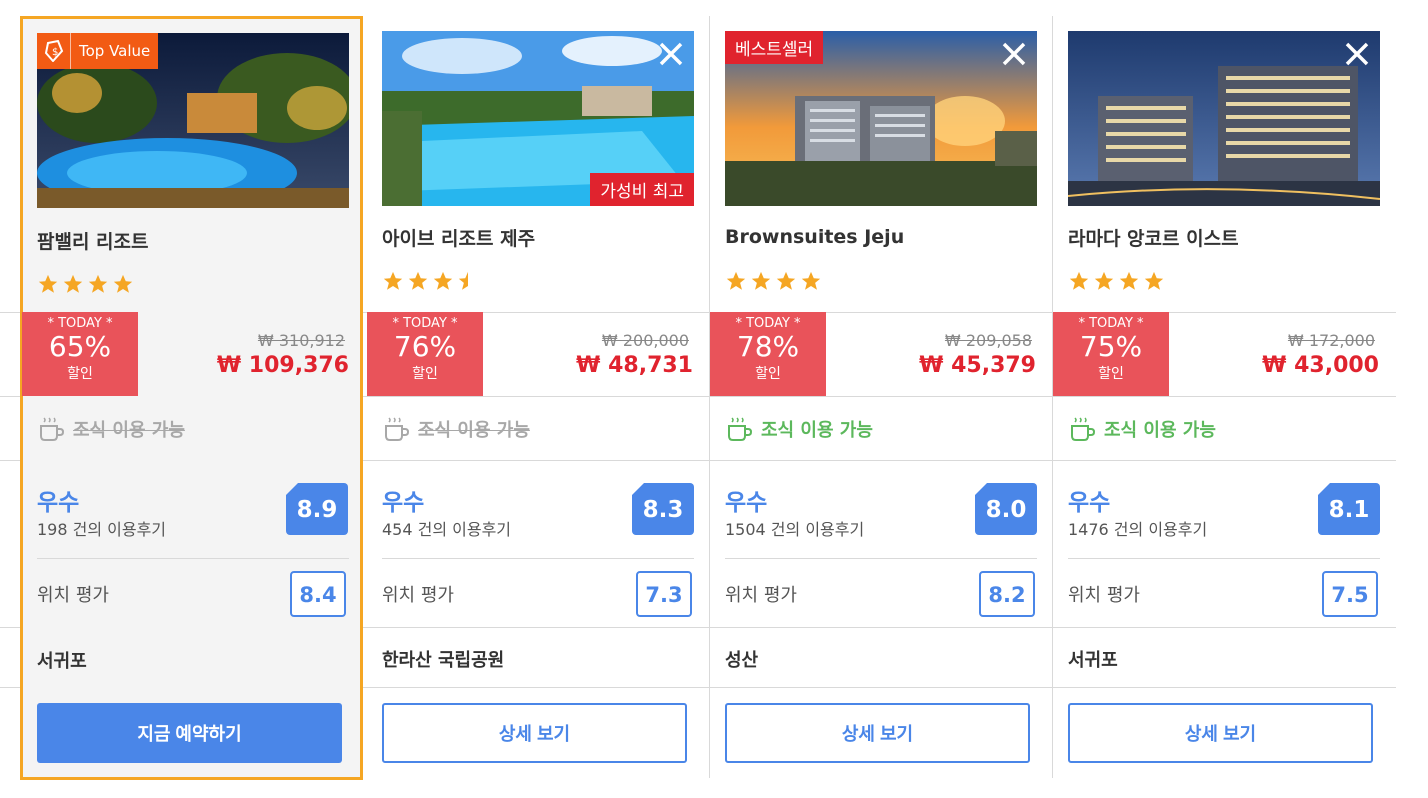 The width and height of the screenshot is (1428, 798). I want to click on review-count: 1504 건의 이용후기, so click(794, 528).